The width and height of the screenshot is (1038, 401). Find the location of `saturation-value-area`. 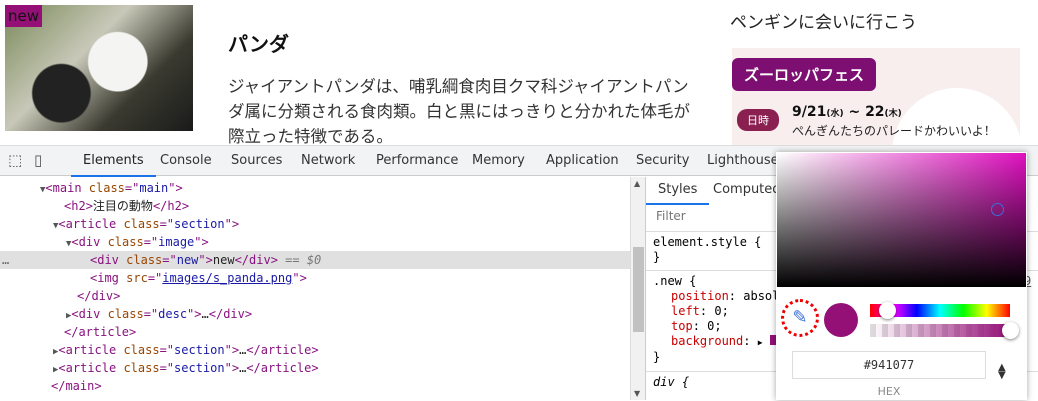

saturation-value-area is located at coordinates (901, 220).